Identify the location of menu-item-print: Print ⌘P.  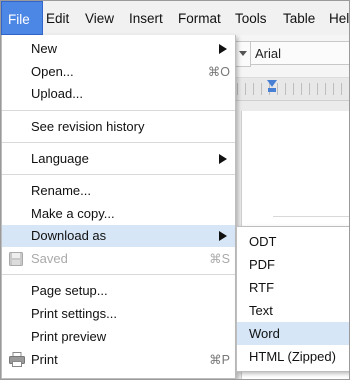
(118, 360).